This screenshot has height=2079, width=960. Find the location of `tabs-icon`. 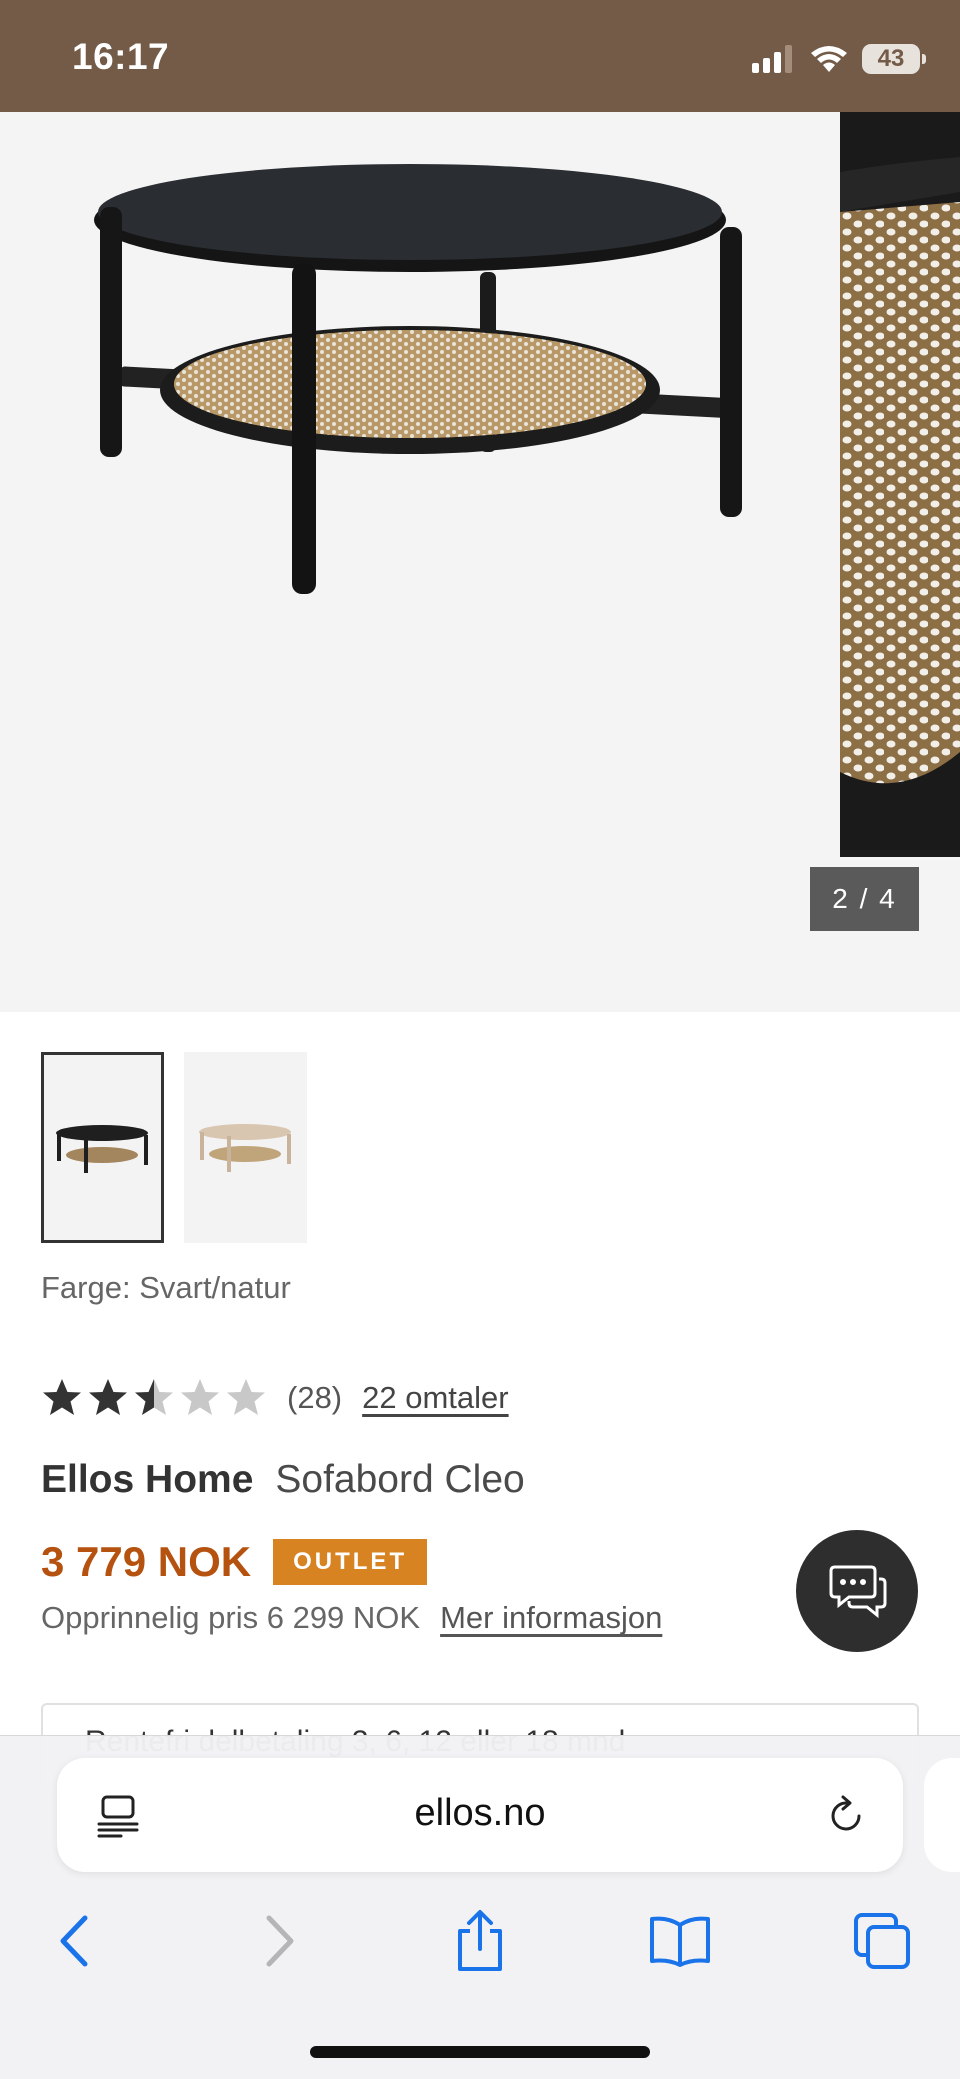

tabs-icon is located at coordinates (882, 1941).